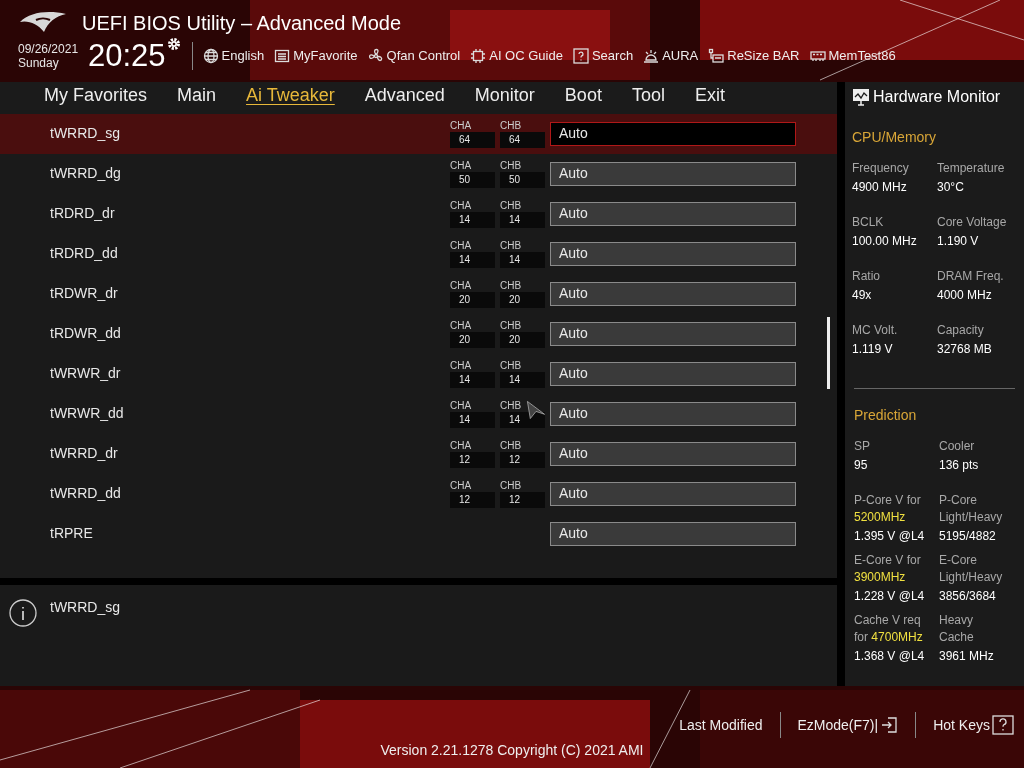 The image size is (1024, 768). I want to click on stat-value: 100.00 MHz, so click(885, 241).